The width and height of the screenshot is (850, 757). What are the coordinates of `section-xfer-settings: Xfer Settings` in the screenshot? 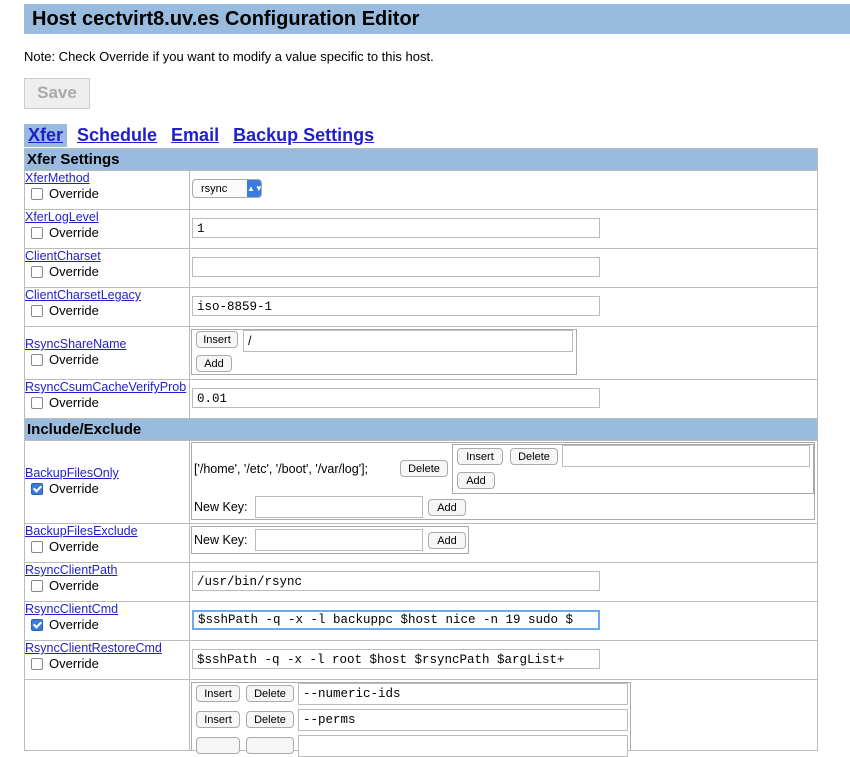 It's located at (421, 159).